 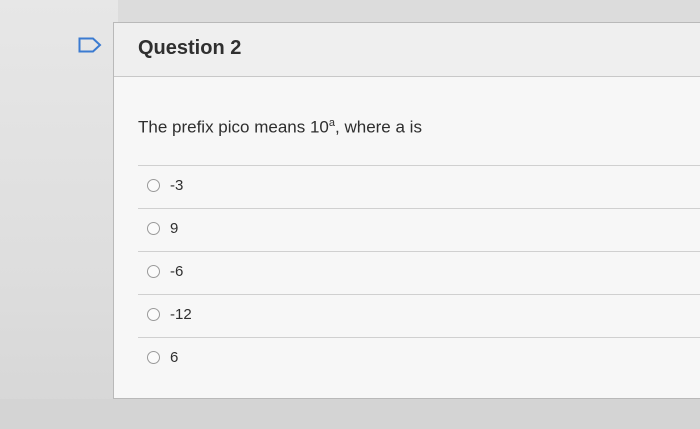 I want to click on question-header: Question 2, so click(x=407, y=50).